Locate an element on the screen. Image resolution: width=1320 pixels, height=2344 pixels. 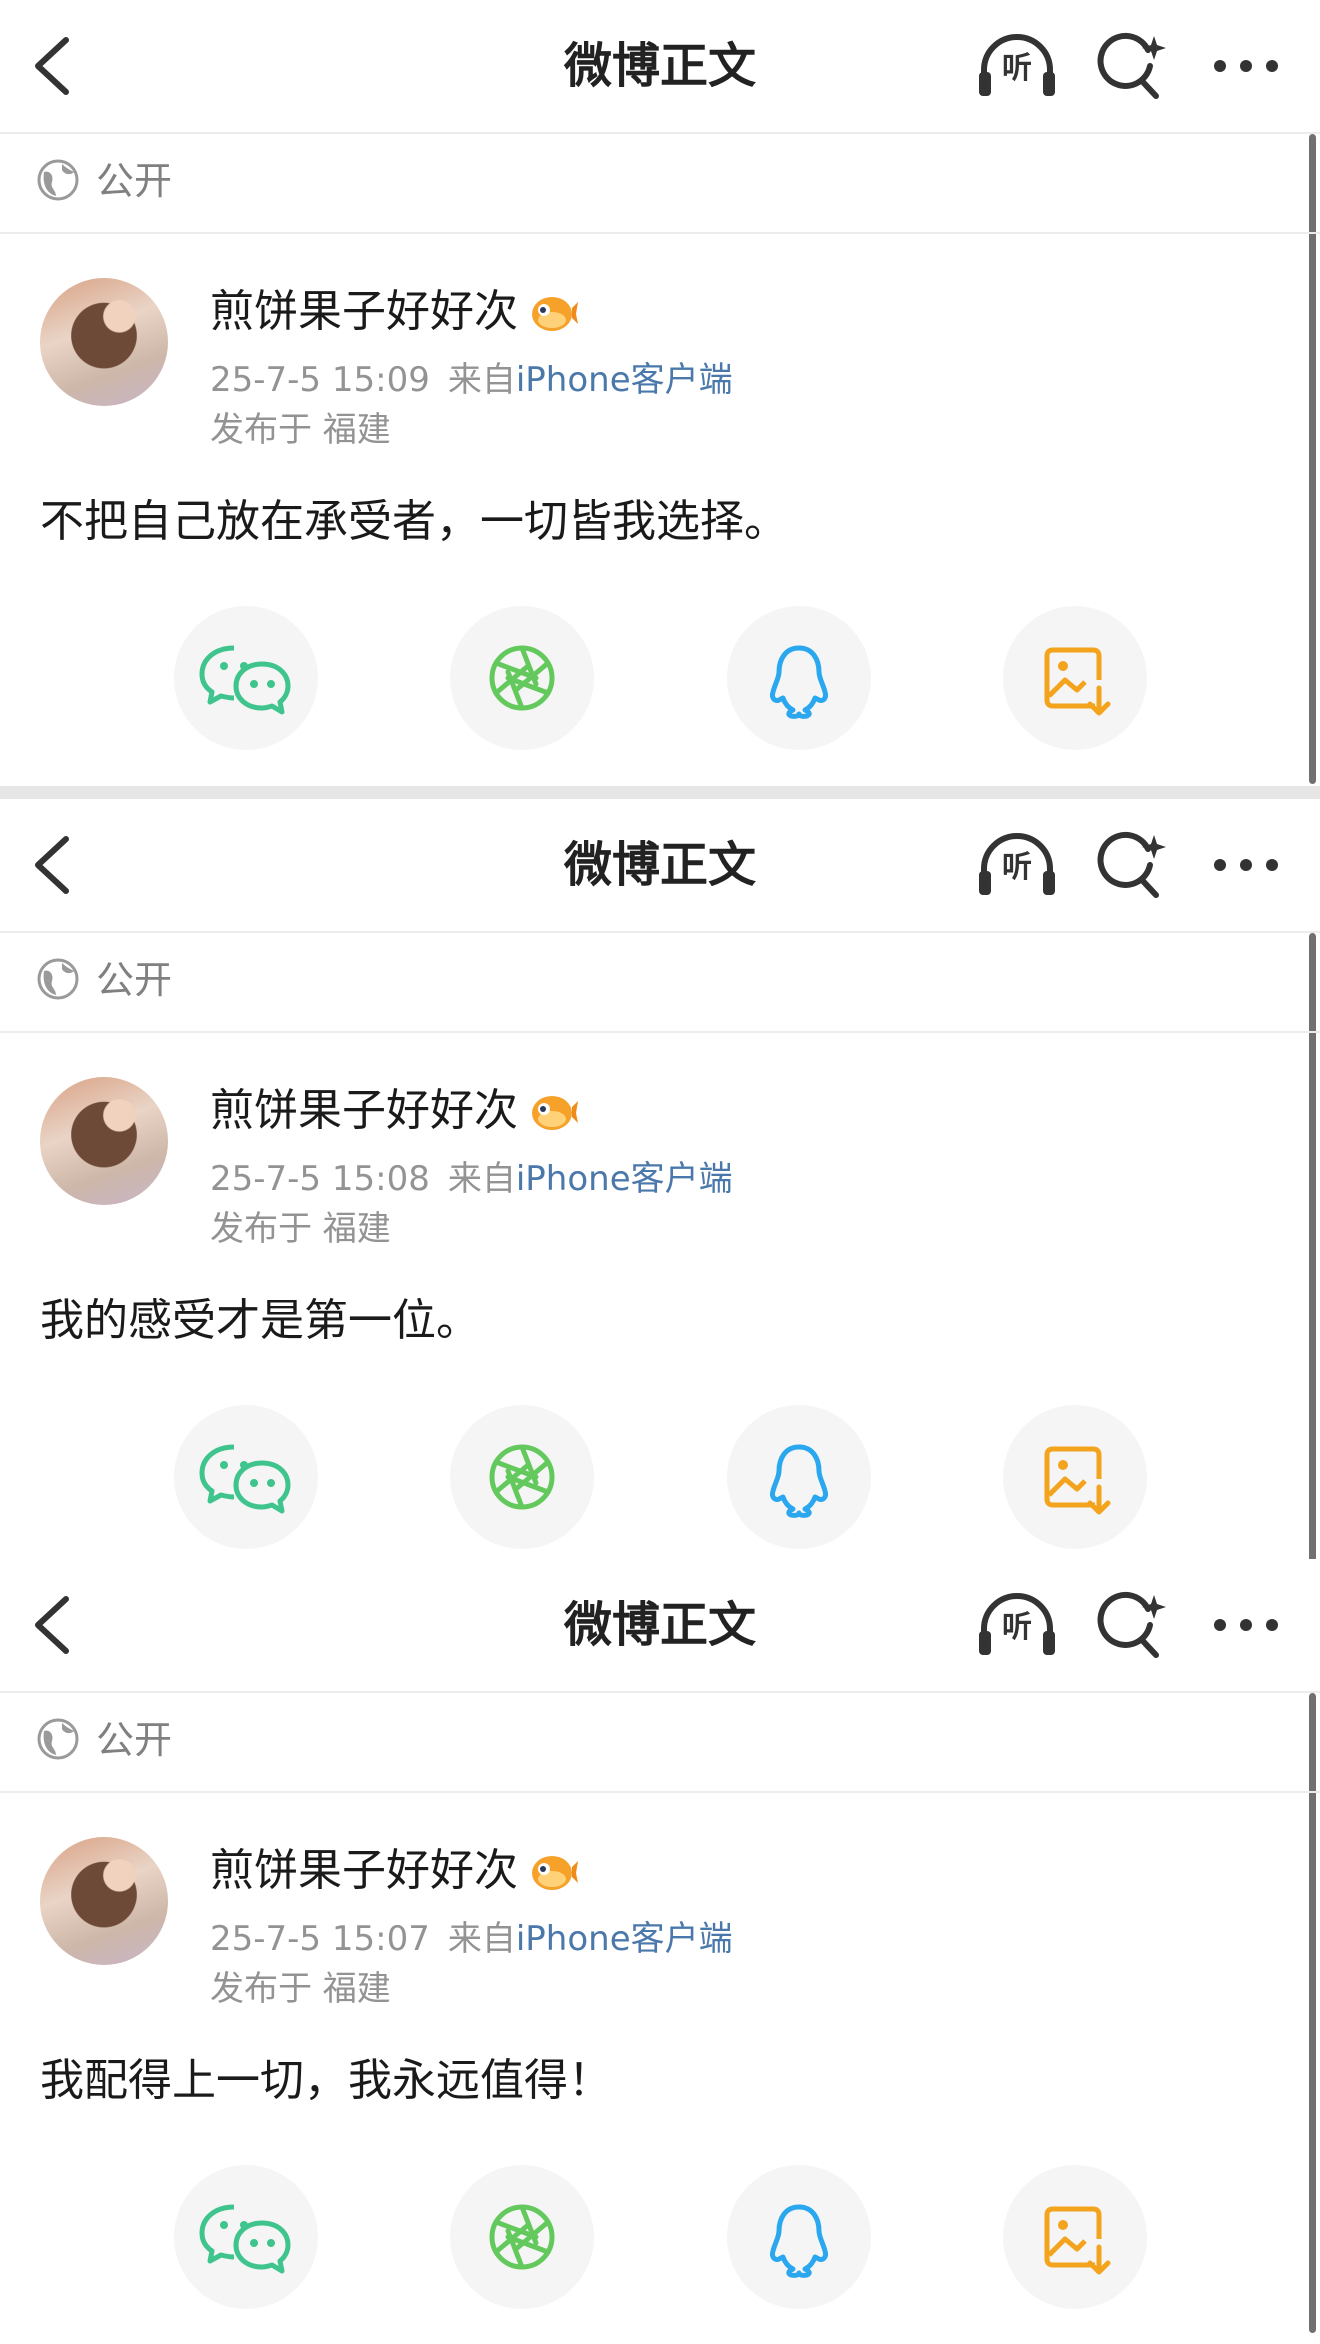
post-text: 我配得上一切，我永远值得！ is located at coordinates (326, 2080).